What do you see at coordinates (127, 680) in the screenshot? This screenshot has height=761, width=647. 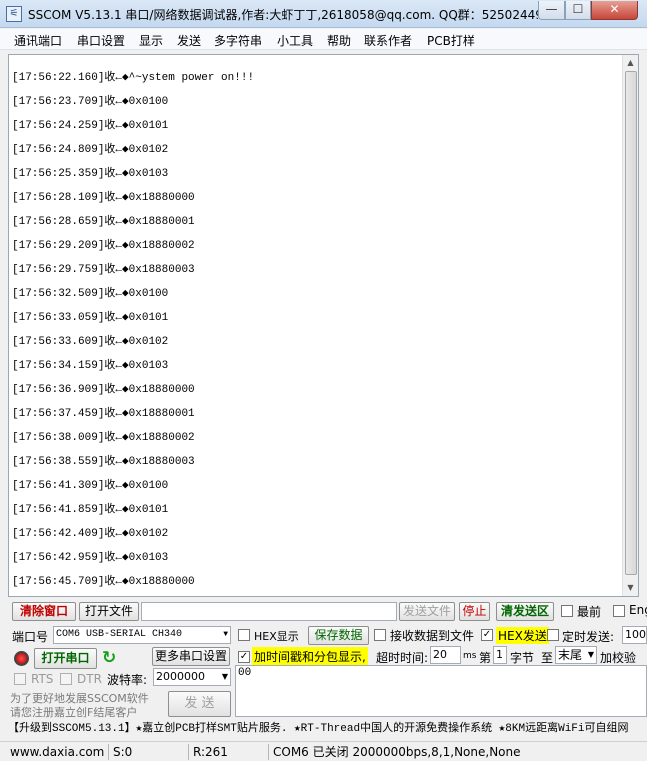 I see `baud-label: 波特率:` at bounding box center [127, 680].